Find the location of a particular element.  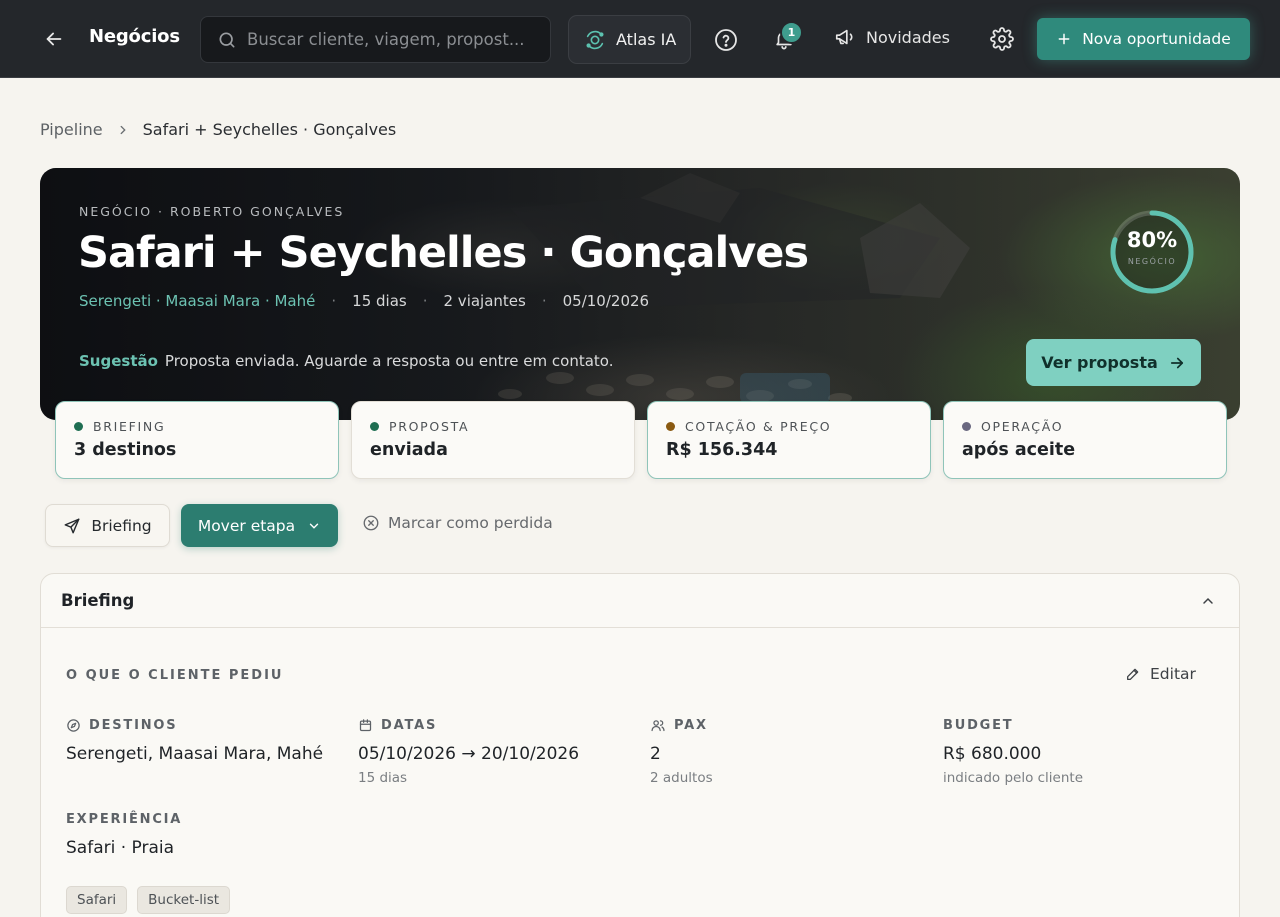

move-stage-label: Mover etapa is located at coordinates (246, 525).